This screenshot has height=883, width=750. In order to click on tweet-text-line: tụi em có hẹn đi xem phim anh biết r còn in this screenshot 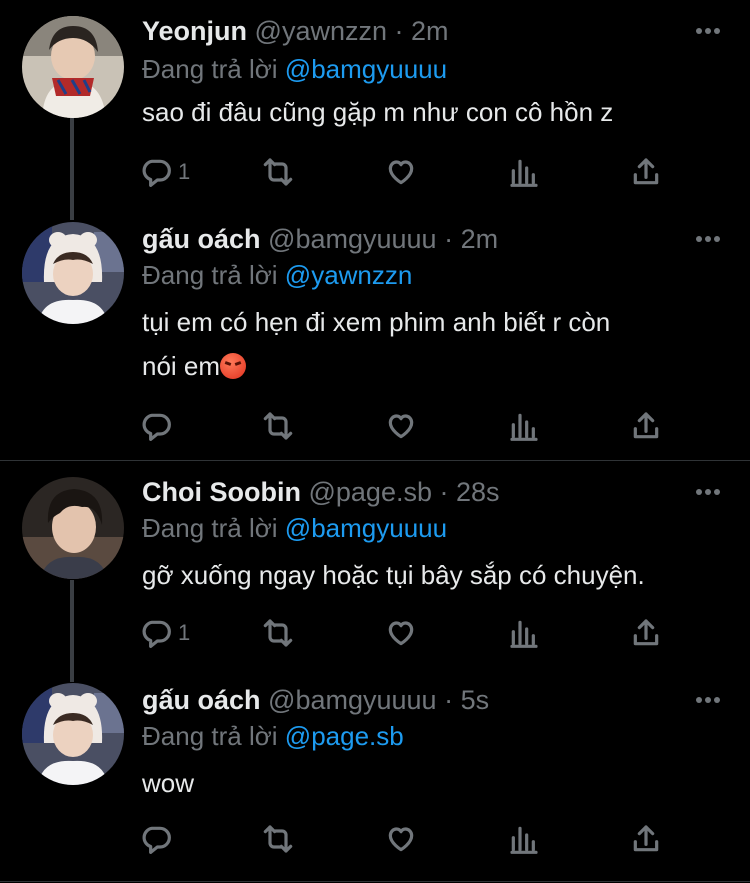, I will do `click(376, 322)`.